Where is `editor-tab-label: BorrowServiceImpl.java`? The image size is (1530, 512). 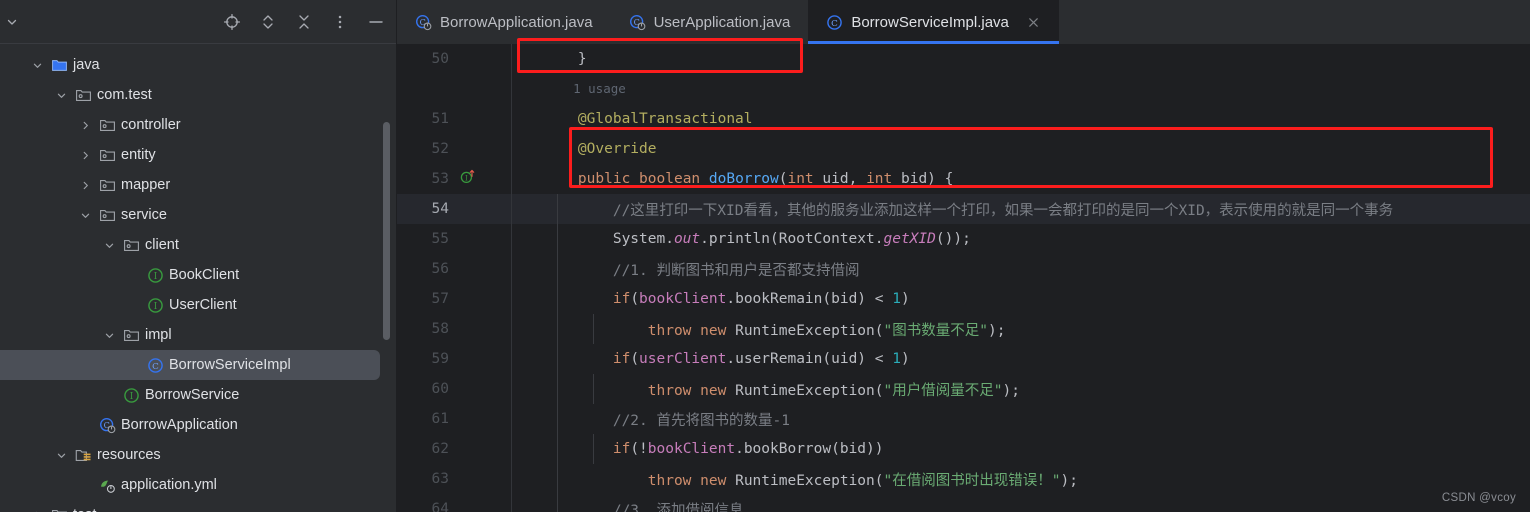
editor-tab-label: BorrowServiceImpl.java is located at coordinates (930, 22).